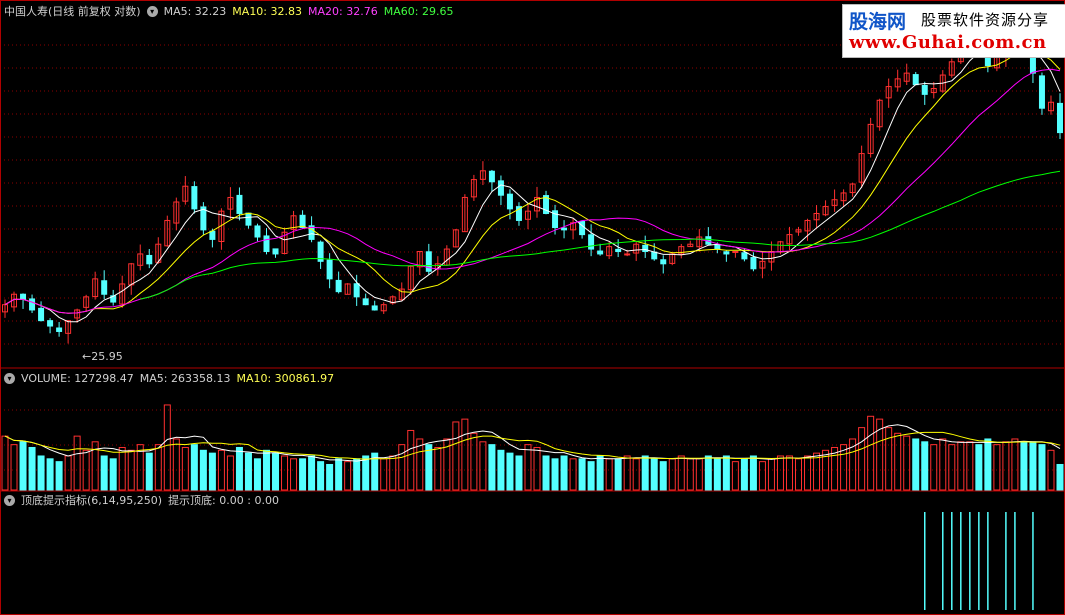 This screenshot has height=615, width=1065. Describe the element at coordinates (185, 378) in the screenshot. I see `volume-ma5-value: MA5: 263358.13` at that location.